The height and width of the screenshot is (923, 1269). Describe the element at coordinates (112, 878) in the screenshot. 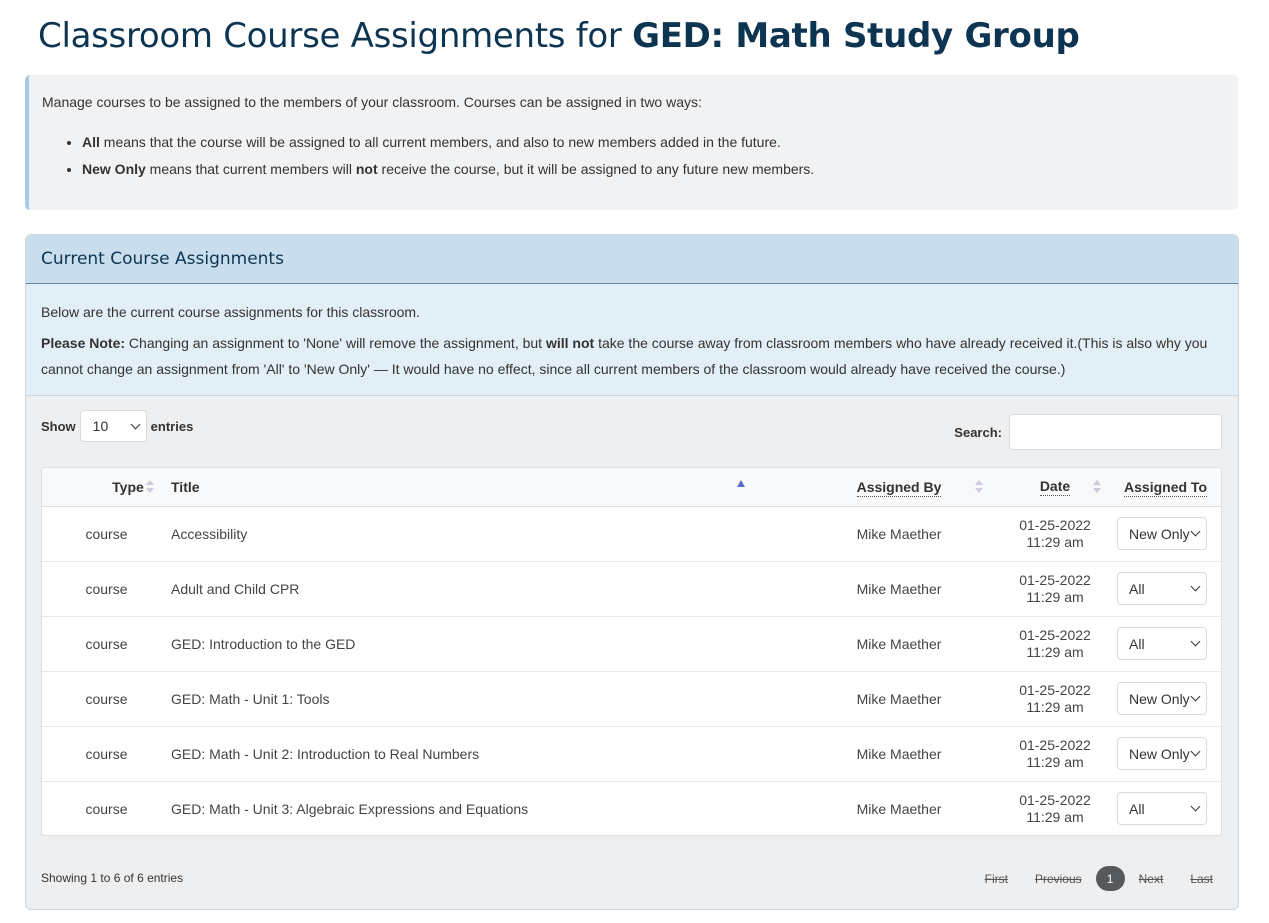

I see `table-info: Showing 1 to 6 of 6 entries` at that location.